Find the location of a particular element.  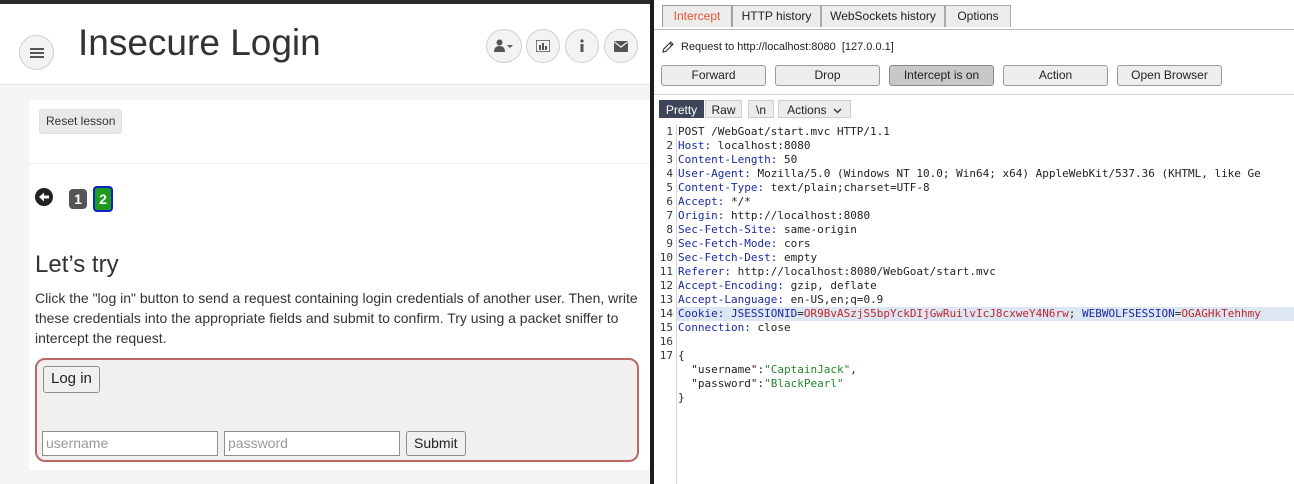

header-value: localhost:8080 is located at coordinates (764, 145).